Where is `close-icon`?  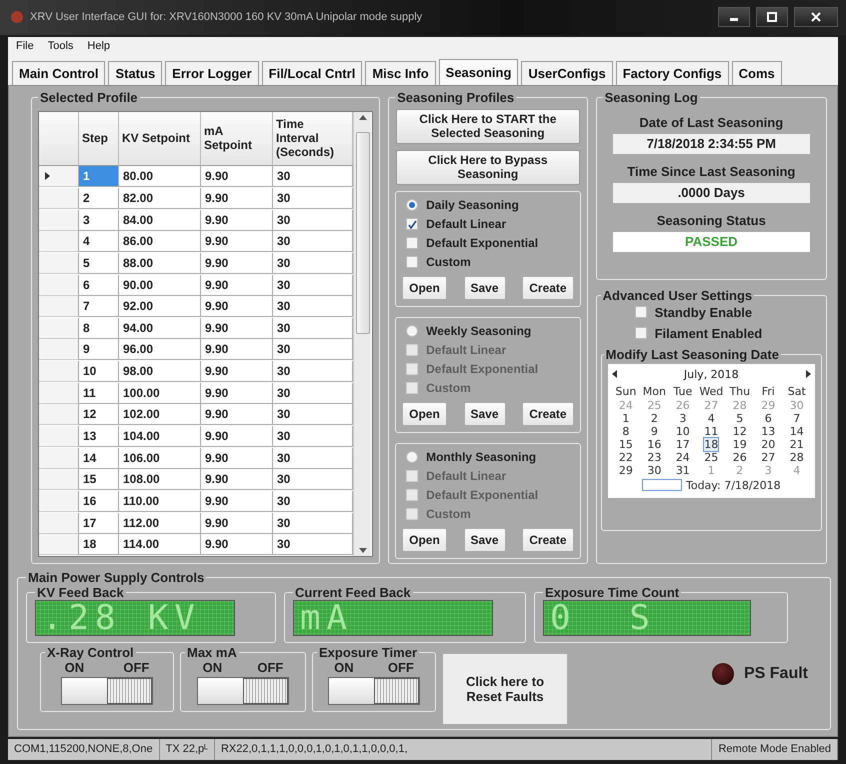
close-icon is located at coordinates (816, 17).